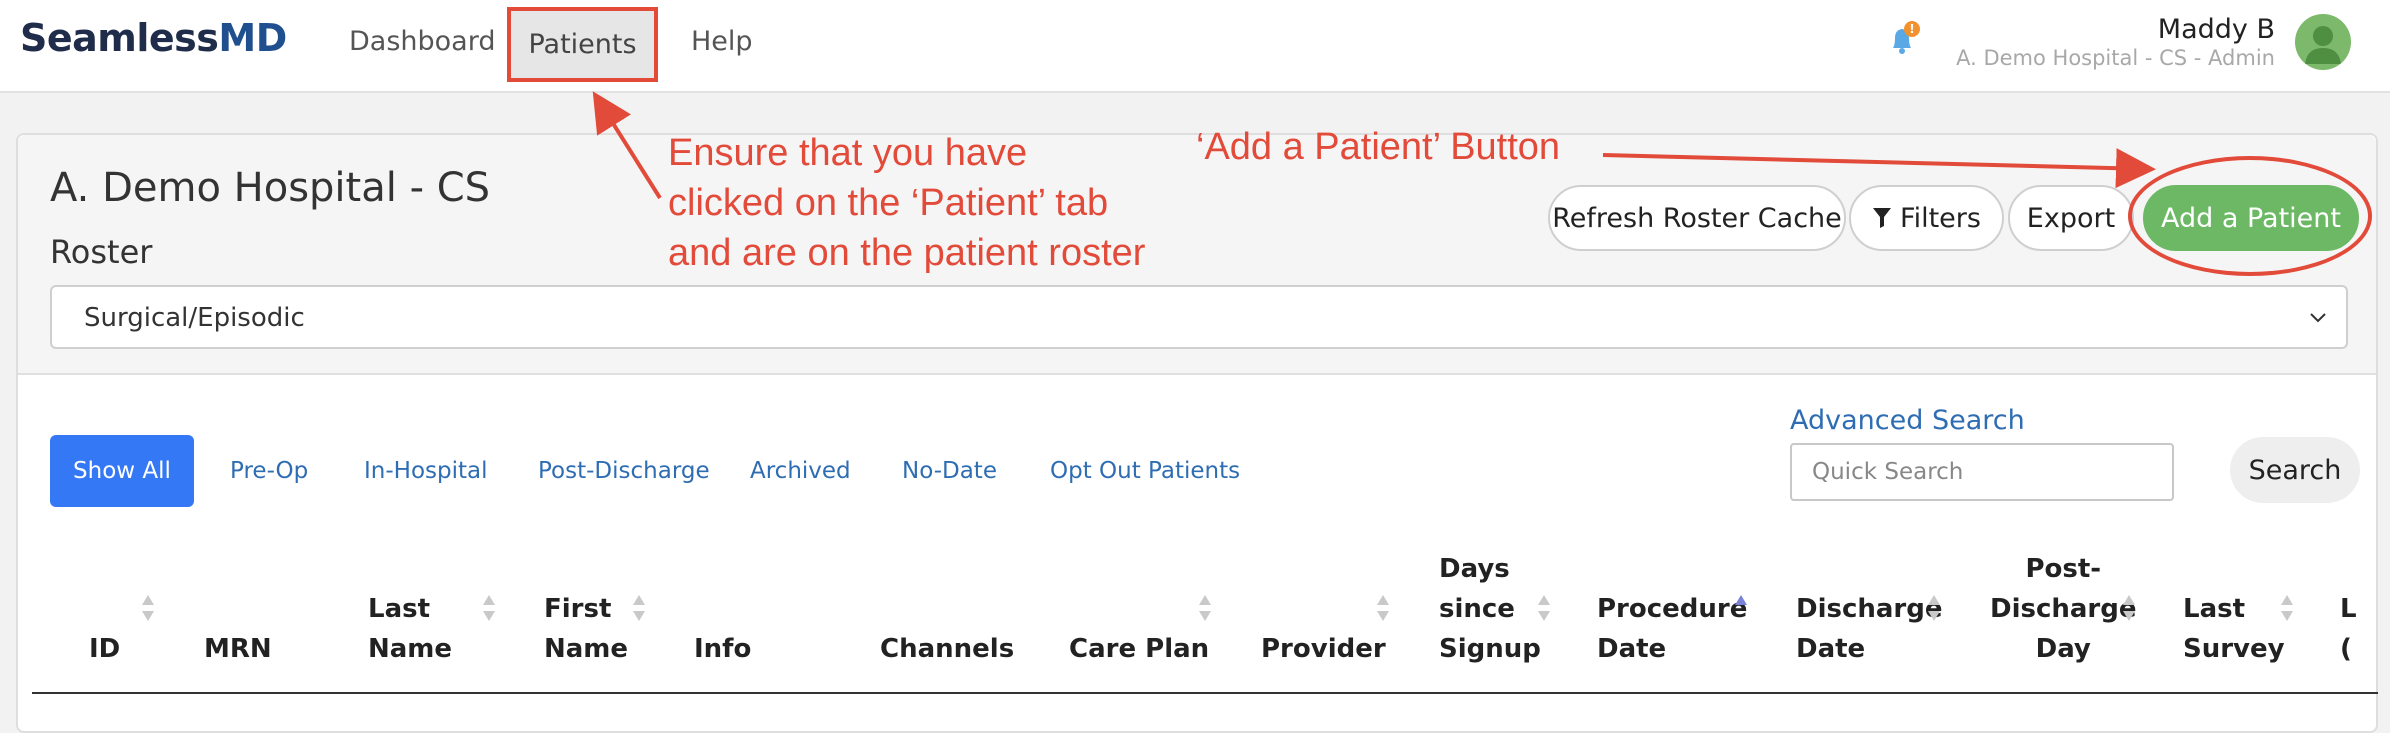 The height and width of the screenshot is (733, 2390). I want to click on tab-opt-out-patients: Opt Out Patients, so click(1145, 471).